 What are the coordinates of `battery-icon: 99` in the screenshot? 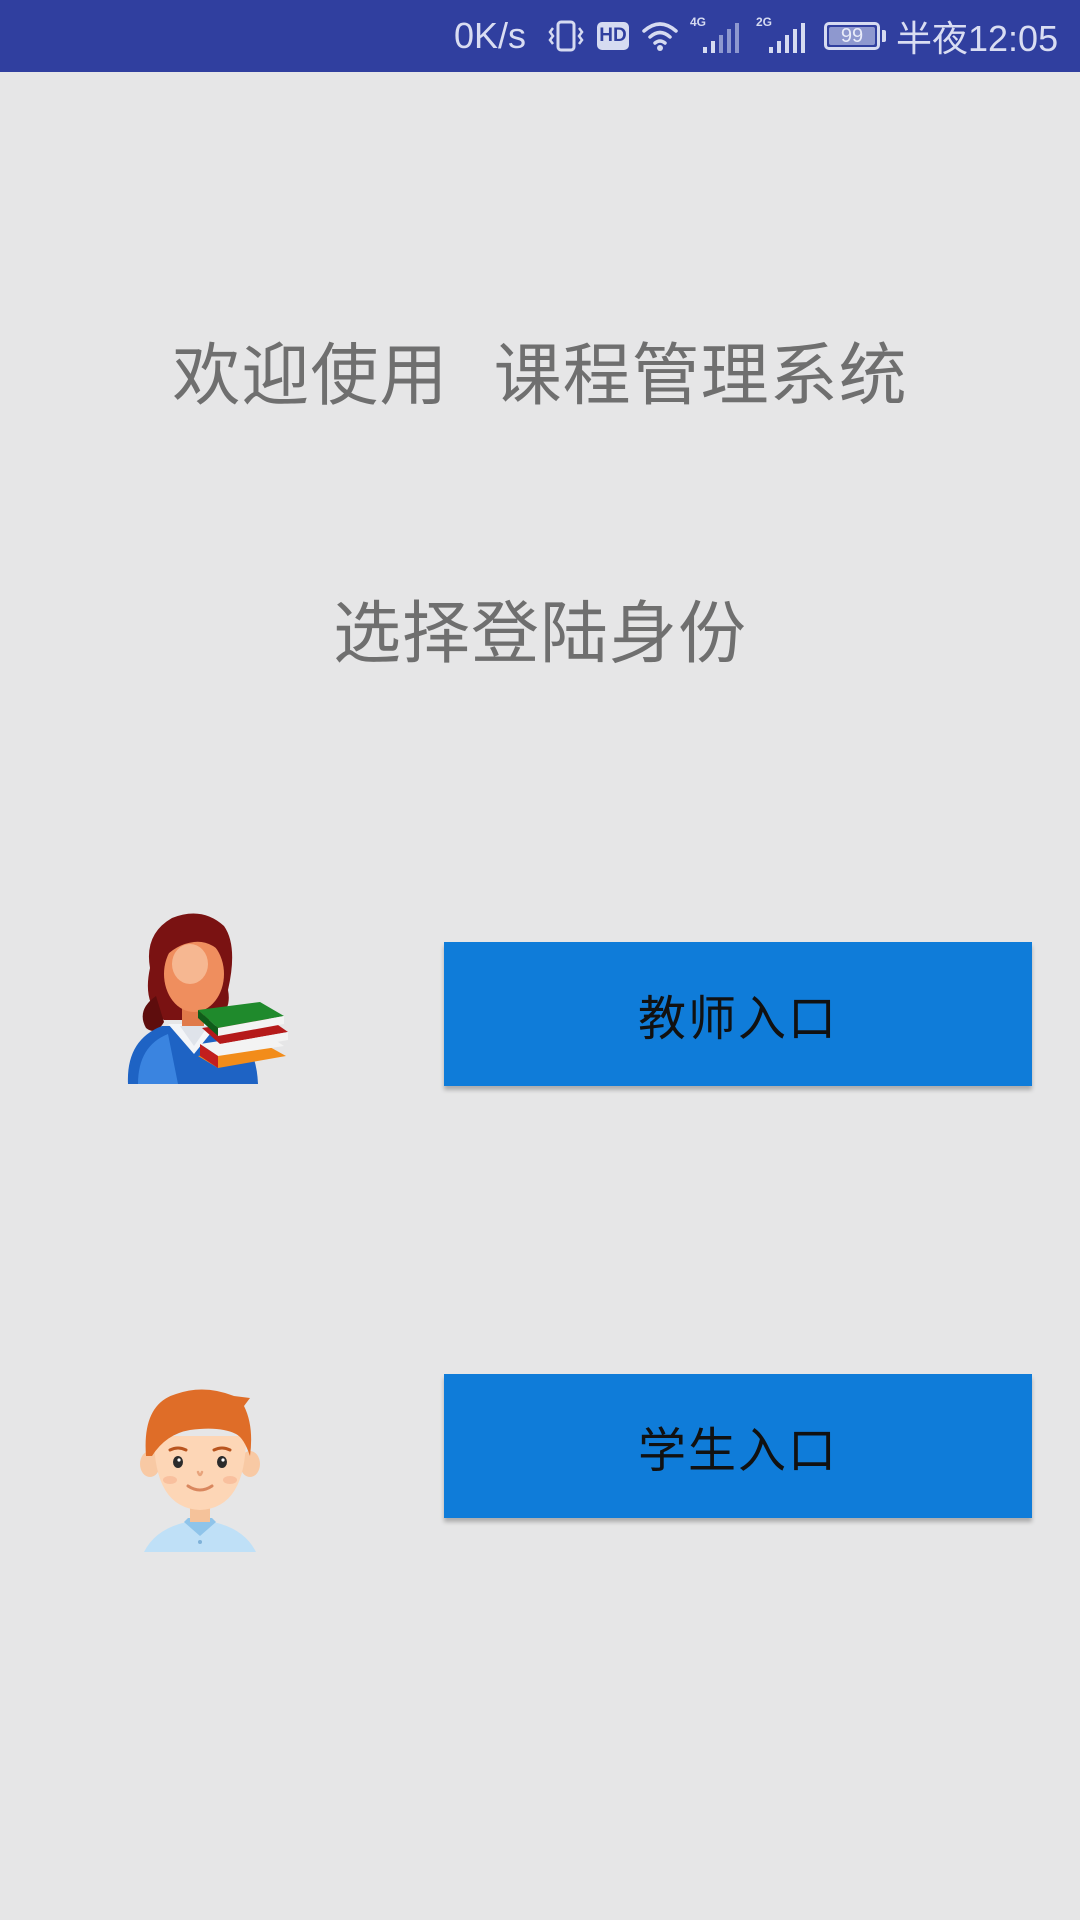 It's located at (855, 36).